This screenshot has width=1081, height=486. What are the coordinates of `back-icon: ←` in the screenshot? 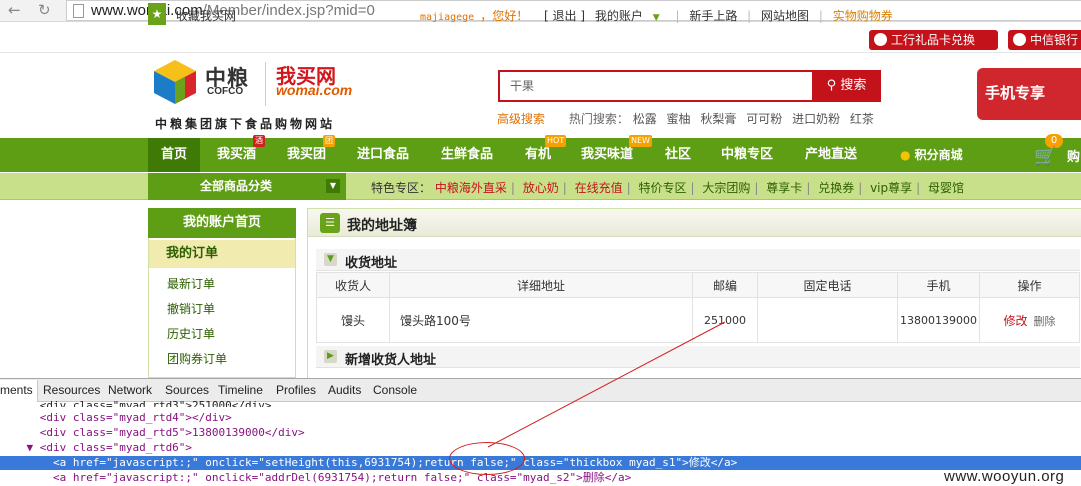 It's located at (14, 10).